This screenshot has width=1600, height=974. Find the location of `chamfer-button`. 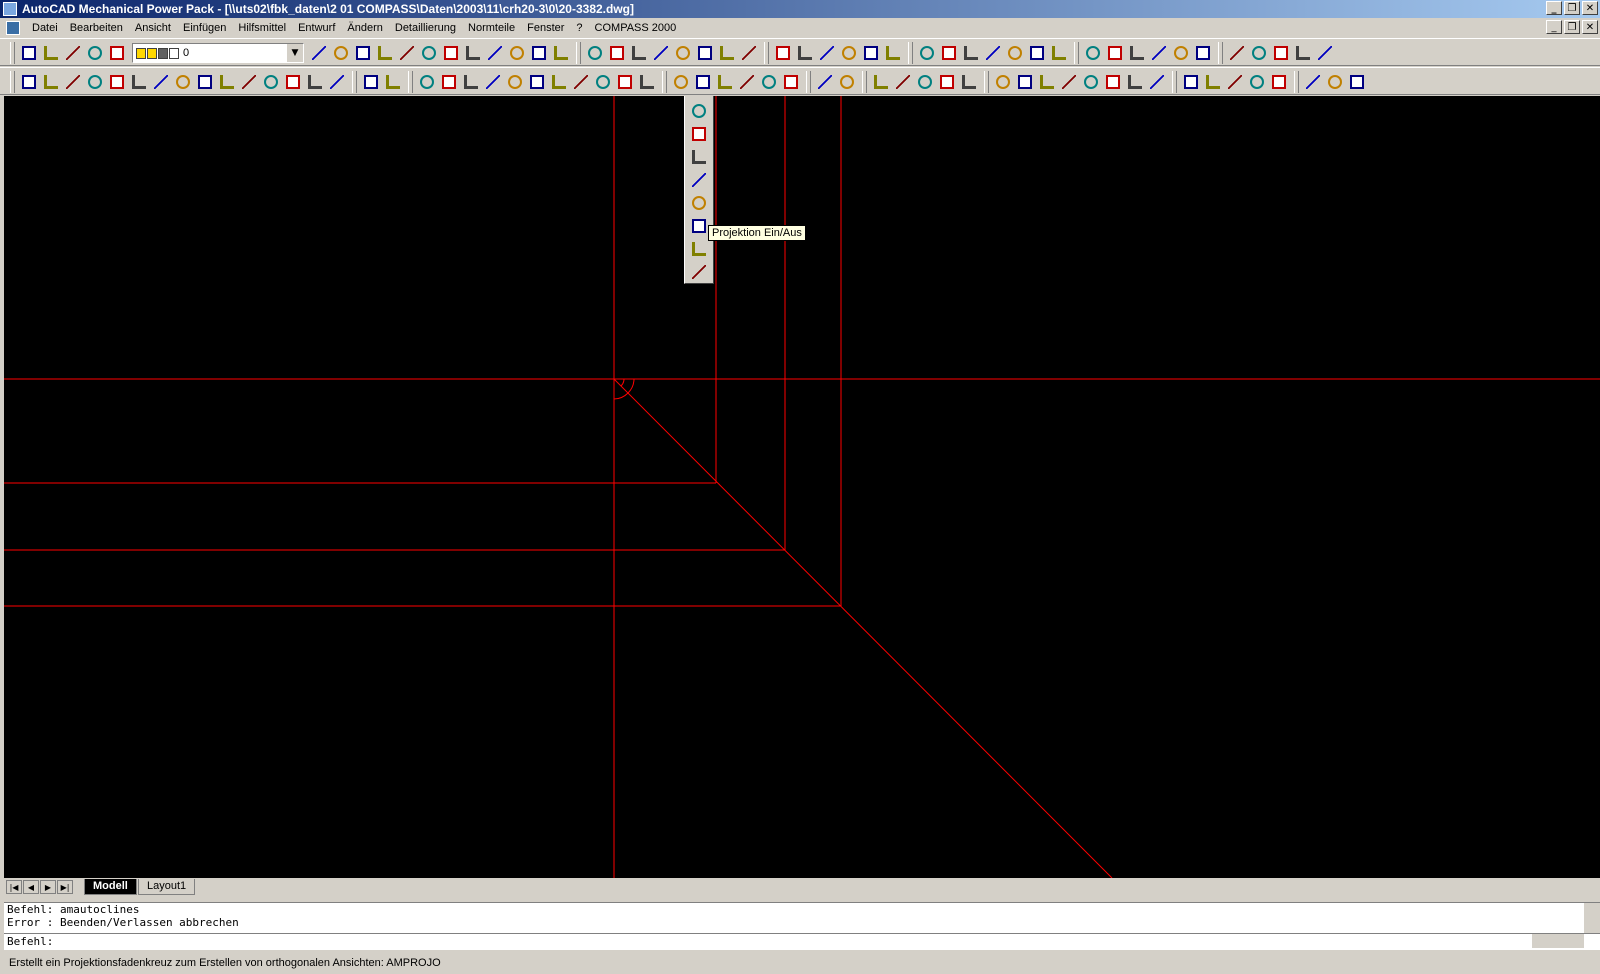

chamfer-button is located at coordinates (315, 82).